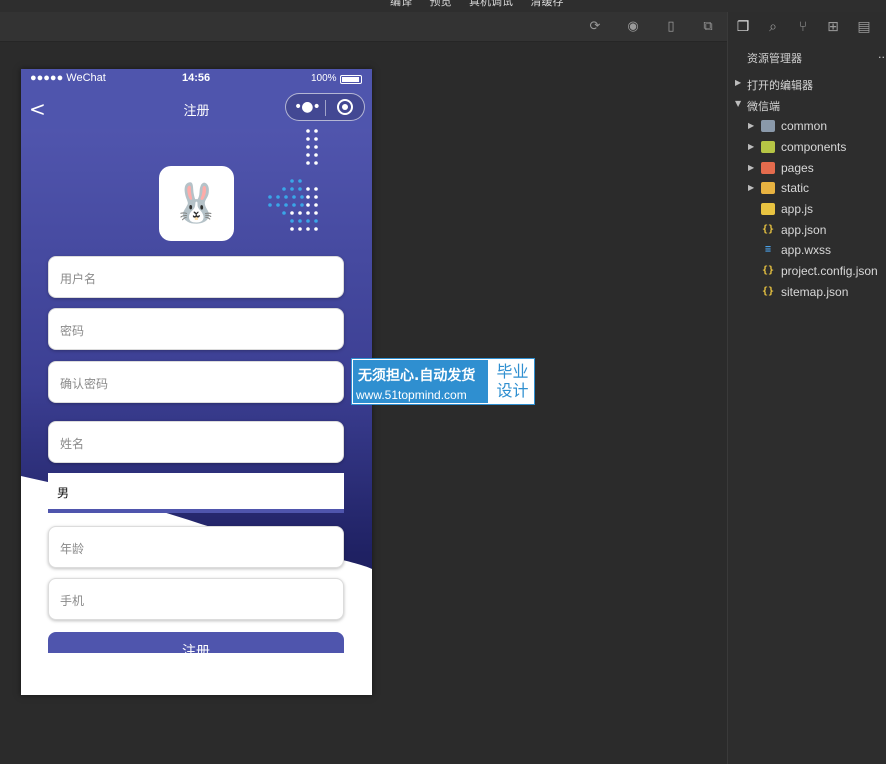  Describe the element at coordinates (633, 27) in the screenshot. I see `stop-icon: ◉` at that location.